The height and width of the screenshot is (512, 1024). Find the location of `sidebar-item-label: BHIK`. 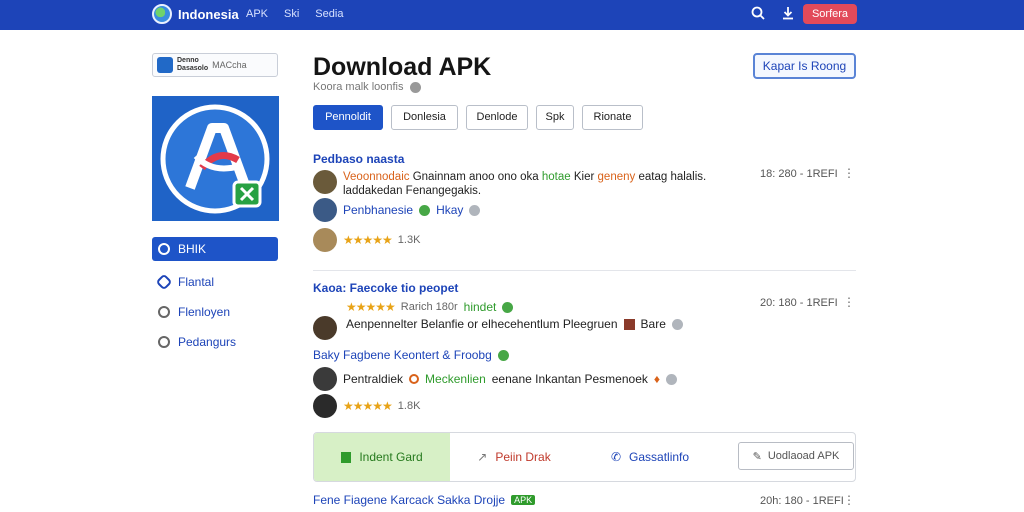

sidebar-item-label: BHIK is located at coordinates (192, 249).